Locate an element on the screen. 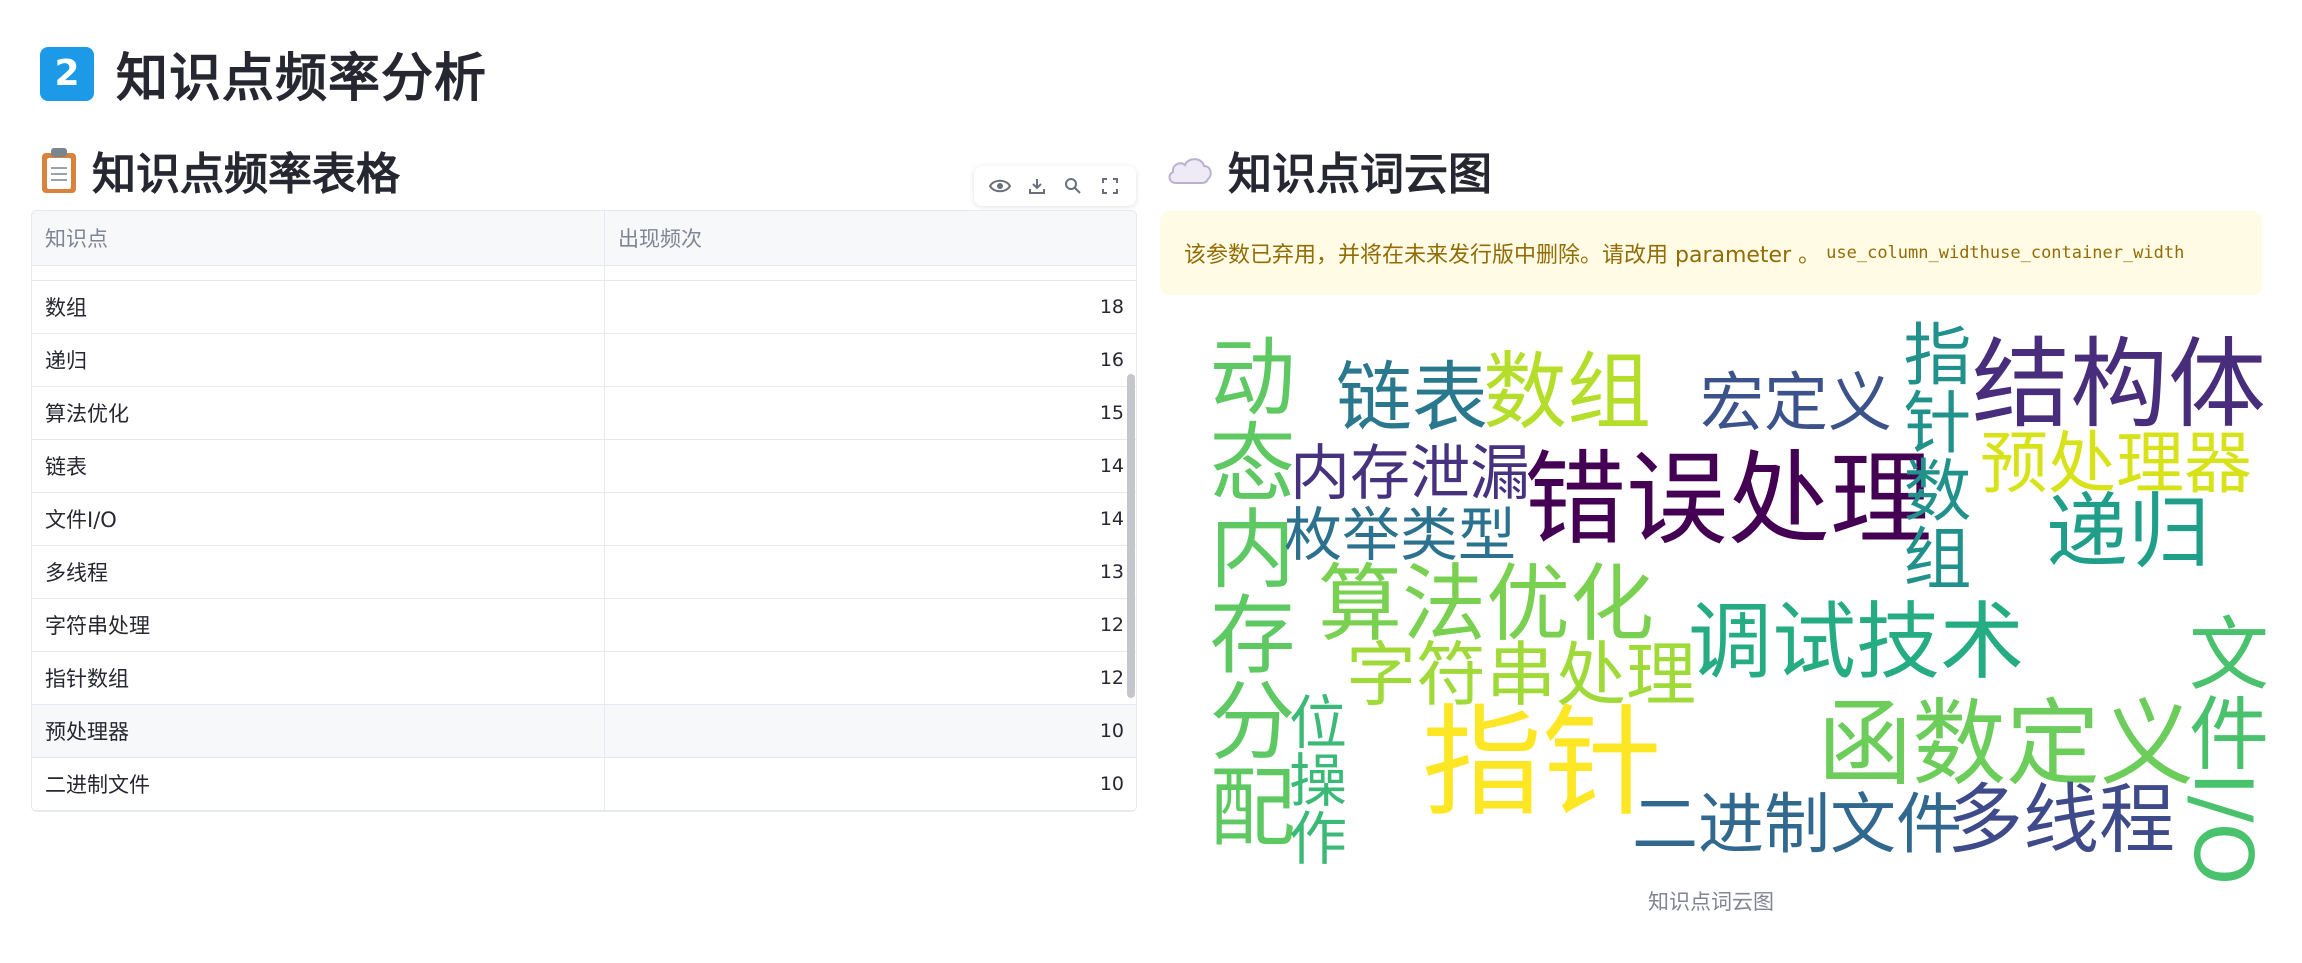  column-header-count: 出现频次 is located at coordinates (870, 238).